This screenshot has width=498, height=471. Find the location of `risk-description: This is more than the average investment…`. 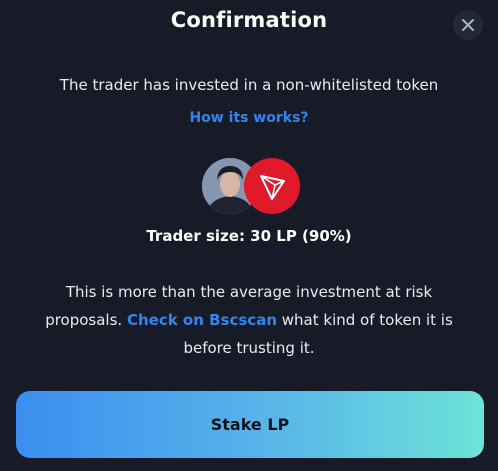

risk-description: This is more than the average investment… is located at coordinates (249, 320).